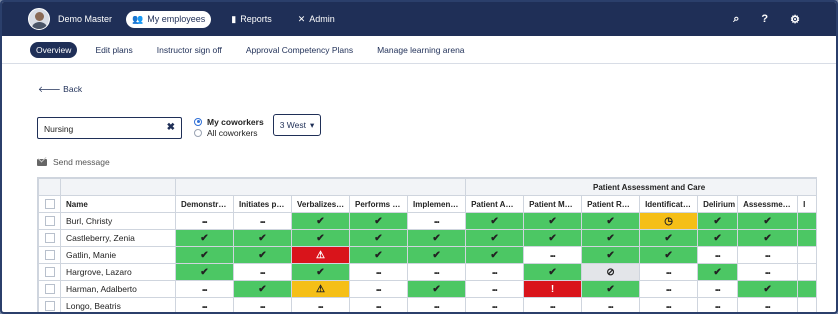 This screenshot has height=314, width=838. I want to click on competency-cell: ⚠, so click(320, 289).